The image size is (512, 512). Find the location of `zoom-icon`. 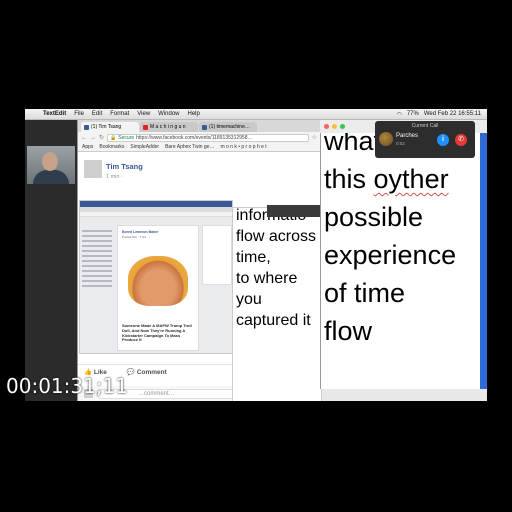

zoom-icon is located at coordinates (342, 126).